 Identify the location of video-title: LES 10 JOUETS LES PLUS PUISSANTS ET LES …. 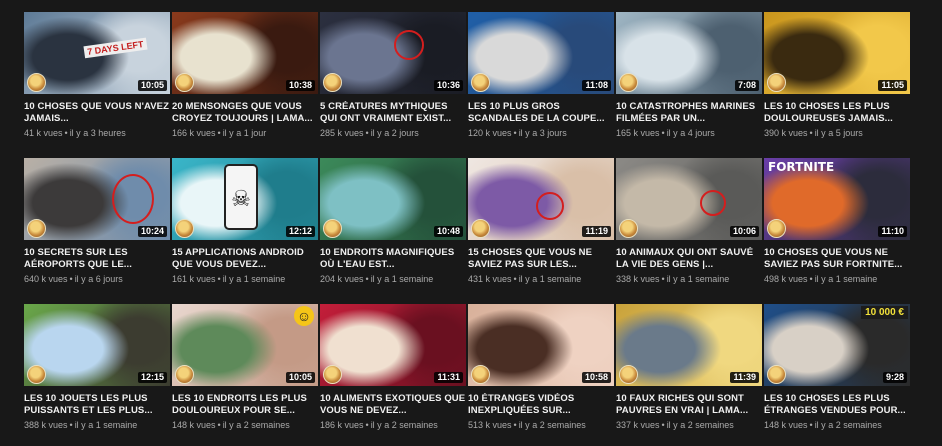
(97, 405).